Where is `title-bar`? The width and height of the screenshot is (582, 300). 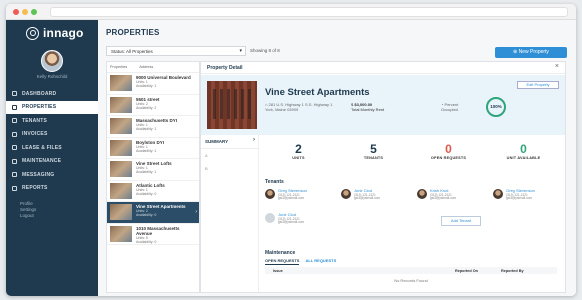 title-bar is located at coordinates (291, 12).